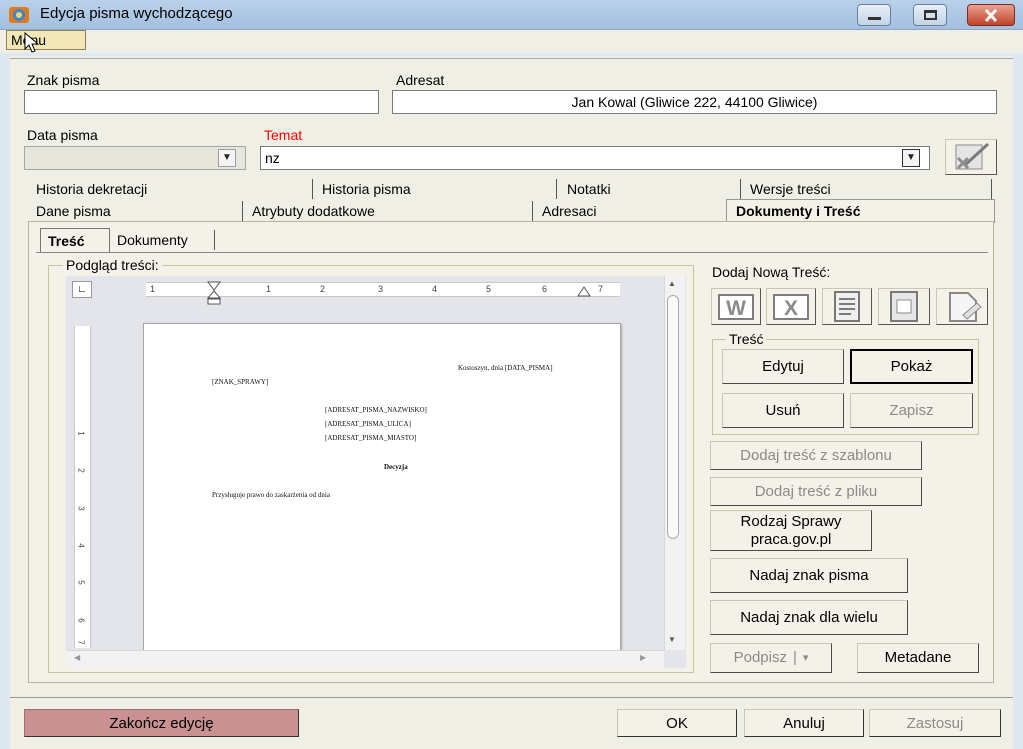 The image size is (1023, 749). What do you see at coordinates (935, 723) in the screenshot?
I see `zastosuj-button: Zastosuj` at bounding box center [935, 723].